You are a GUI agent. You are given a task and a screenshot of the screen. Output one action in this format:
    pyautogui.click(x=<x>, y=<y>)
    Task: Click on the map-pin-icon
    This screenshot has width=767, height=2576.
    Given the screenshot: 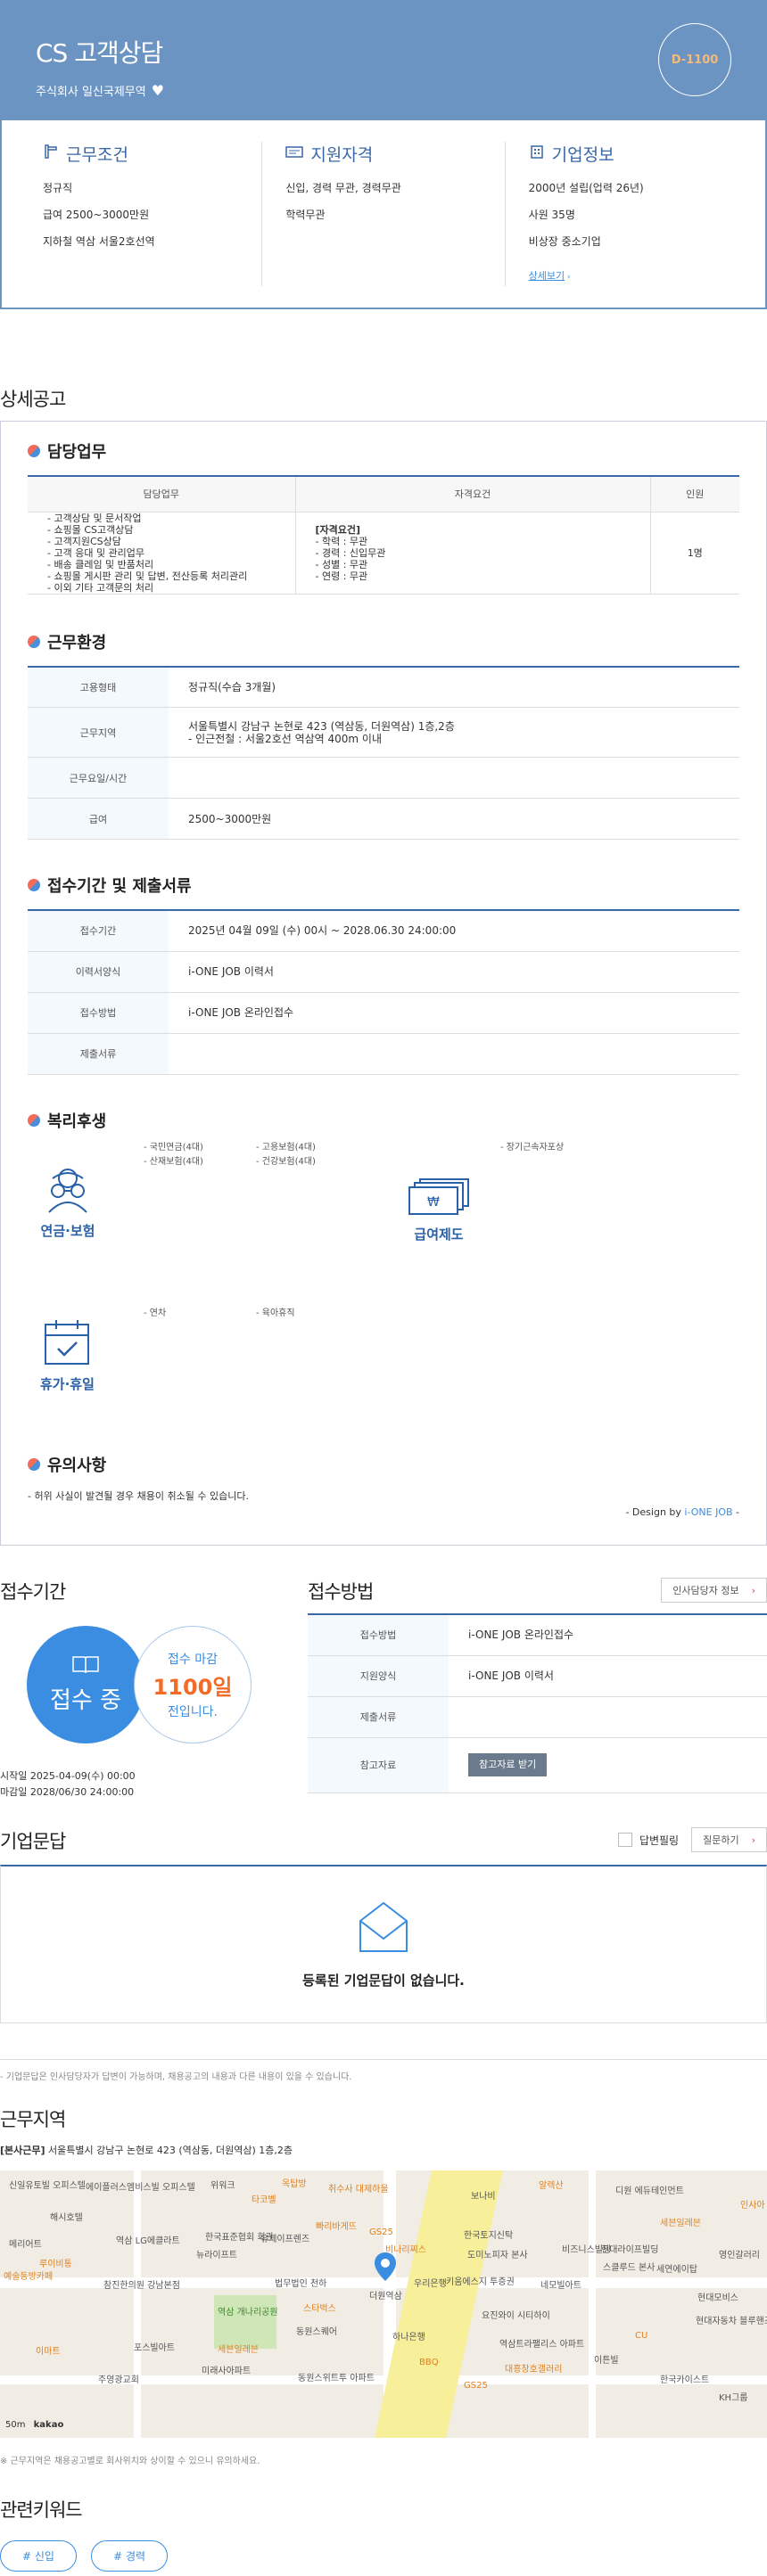 What is the action you would take?
    pyautogui.click(x=386, y=2268)
    